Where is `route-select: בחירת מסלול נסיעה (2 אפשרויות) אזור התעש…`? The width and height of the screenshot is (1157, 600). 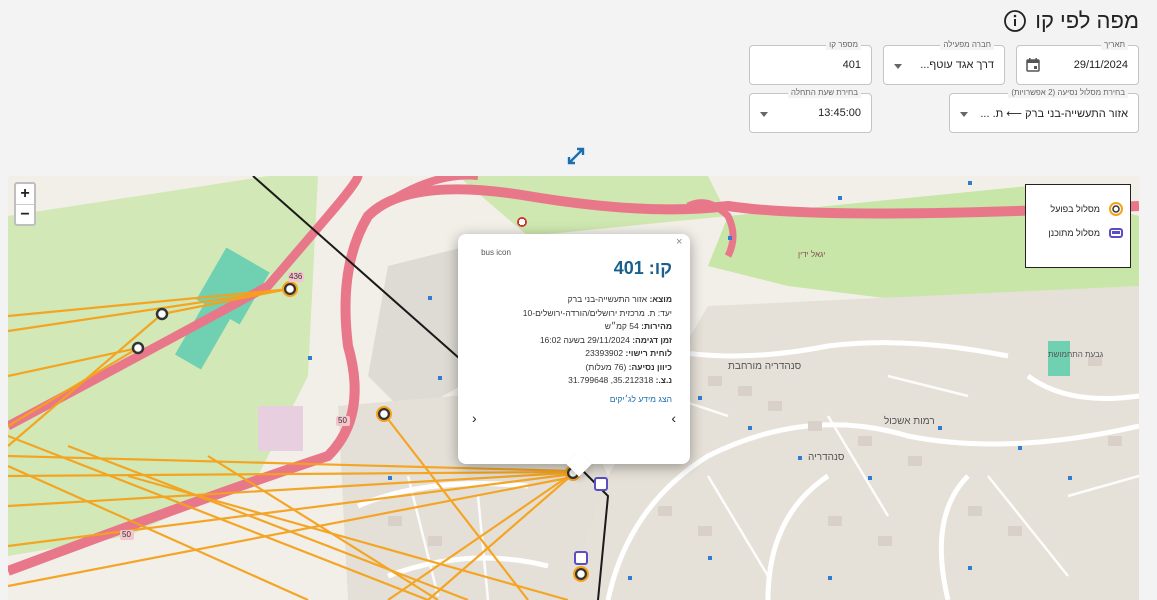 route-select: בחירת מסלול נסיעה (2 אפשרויות) אזור התעש… is located at coordinates (1044, 110).